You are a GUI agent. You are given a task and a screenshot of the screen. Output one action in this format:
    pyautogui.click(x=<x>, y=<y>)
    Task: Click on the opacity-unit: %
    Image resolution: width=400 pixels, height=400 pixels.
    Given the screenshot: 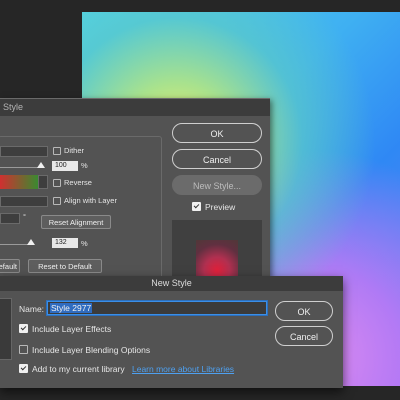 What is the action you would take?
    pyautogui.click(x=84, y=165)
    